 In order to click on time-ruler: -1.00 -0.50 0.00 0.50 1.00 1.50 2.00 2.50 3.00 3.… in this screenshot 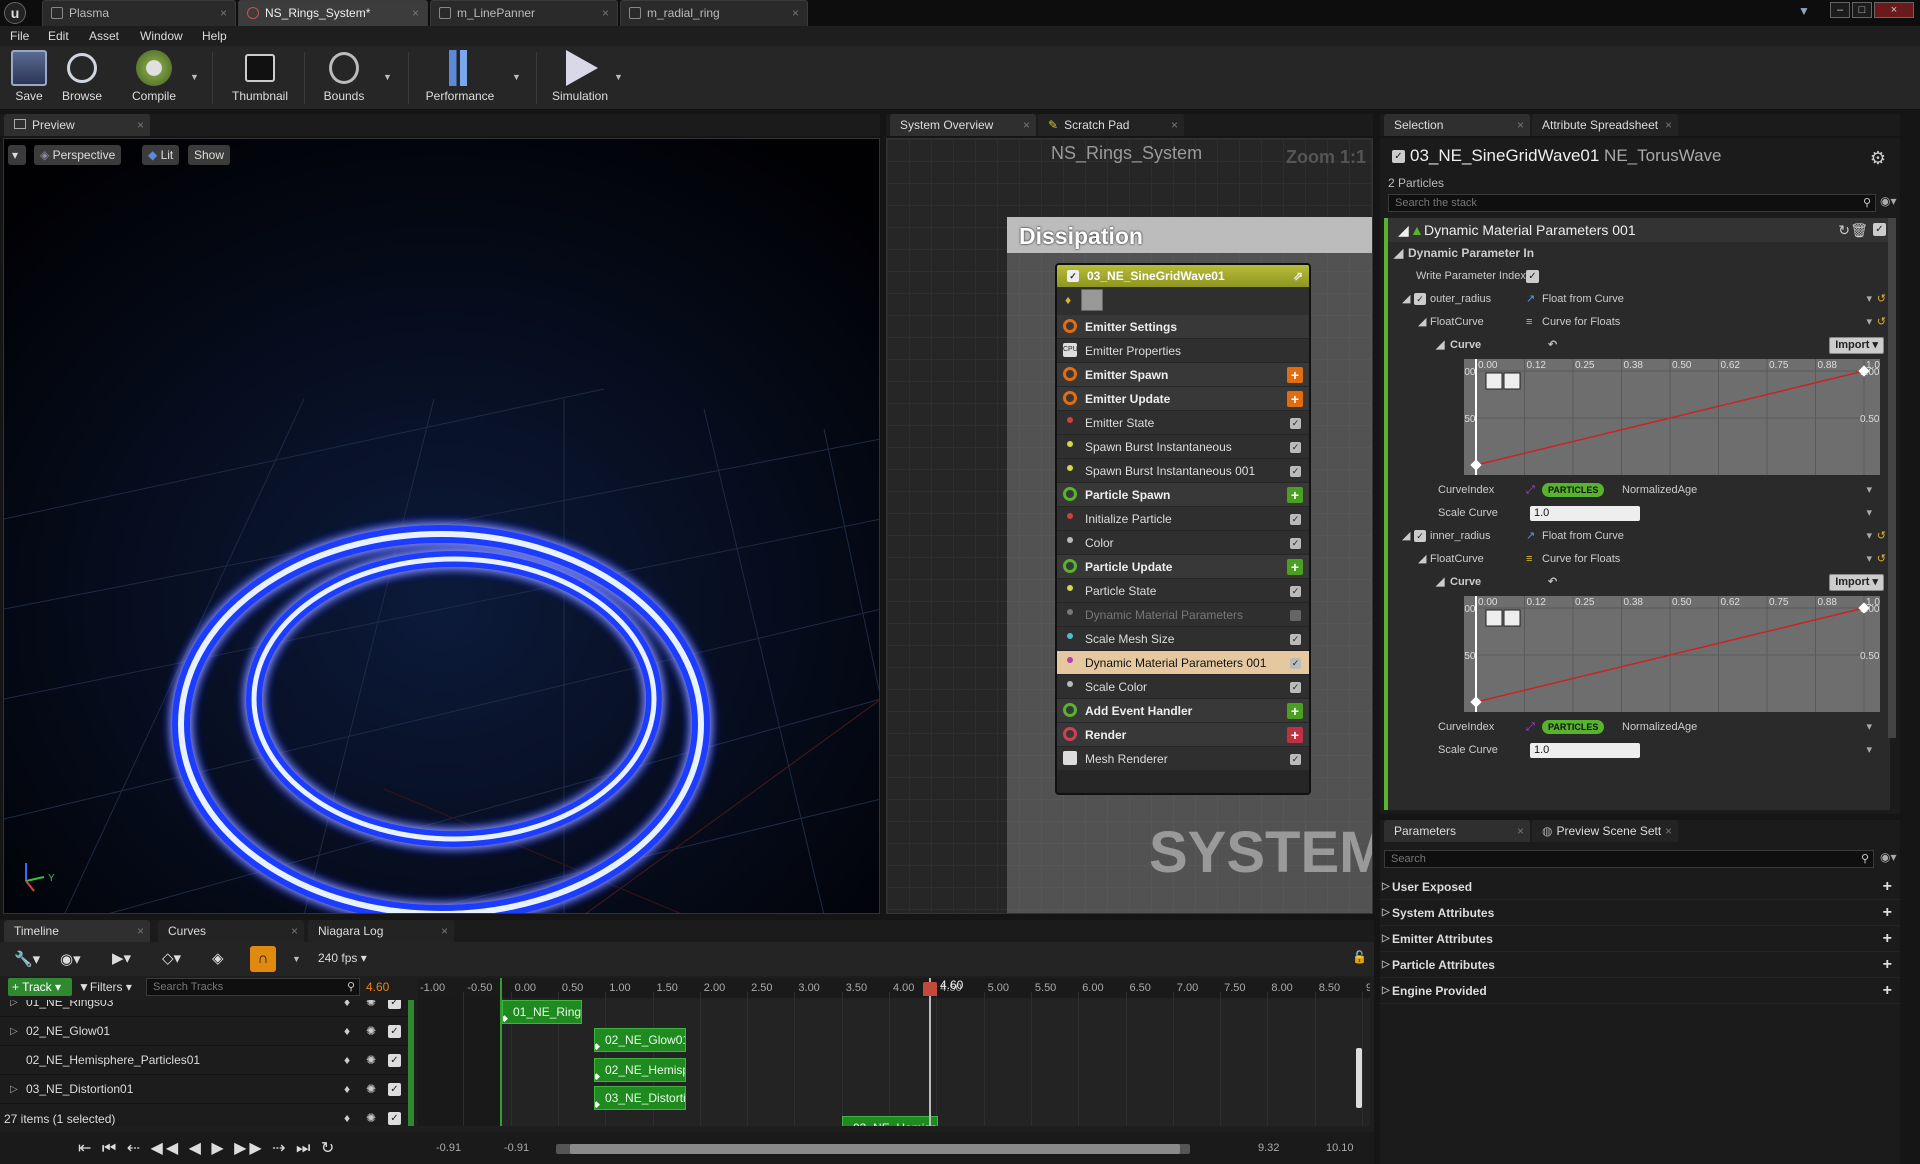, I will do `click(894, 988)`.